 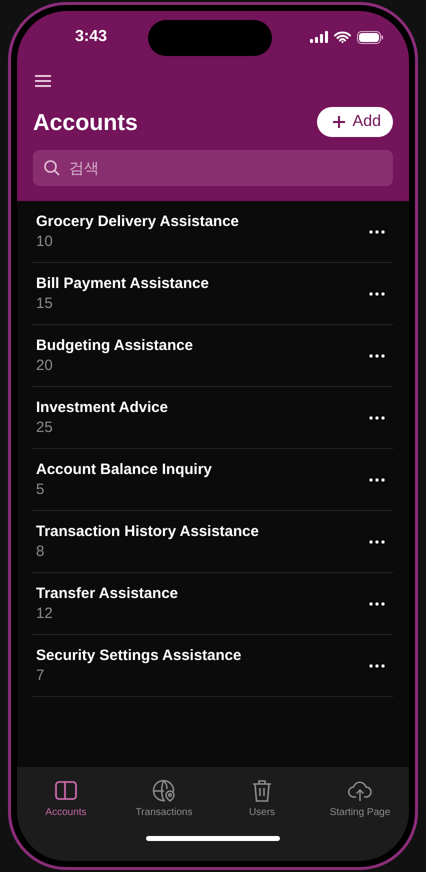 I want to click on tab: Starting Page, so click(x=360, y=798).